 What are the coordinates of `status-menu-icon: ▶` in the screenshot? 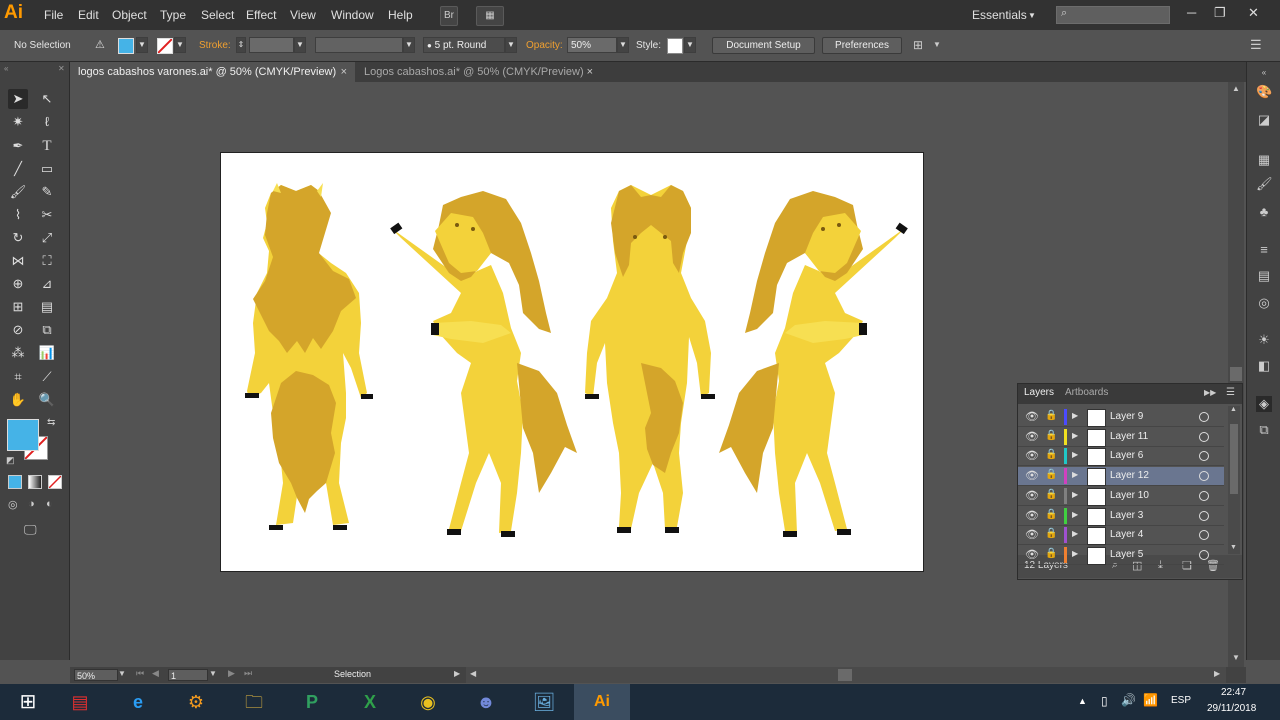 It's located at (457, 673).